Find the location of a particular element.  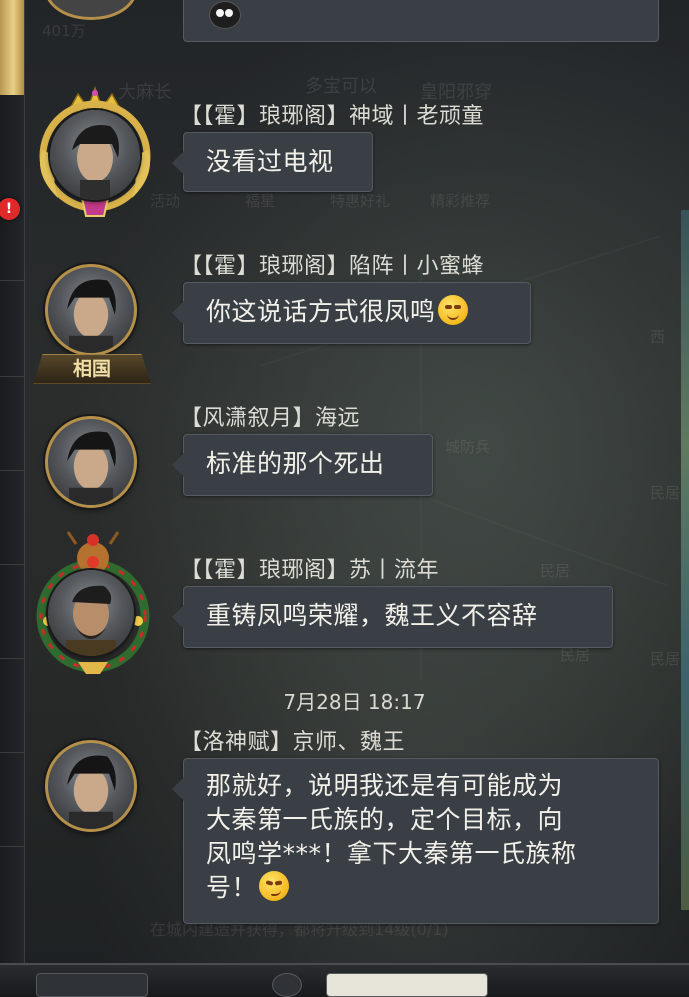

message-line: 号！ is located at coordinates (232, 887).